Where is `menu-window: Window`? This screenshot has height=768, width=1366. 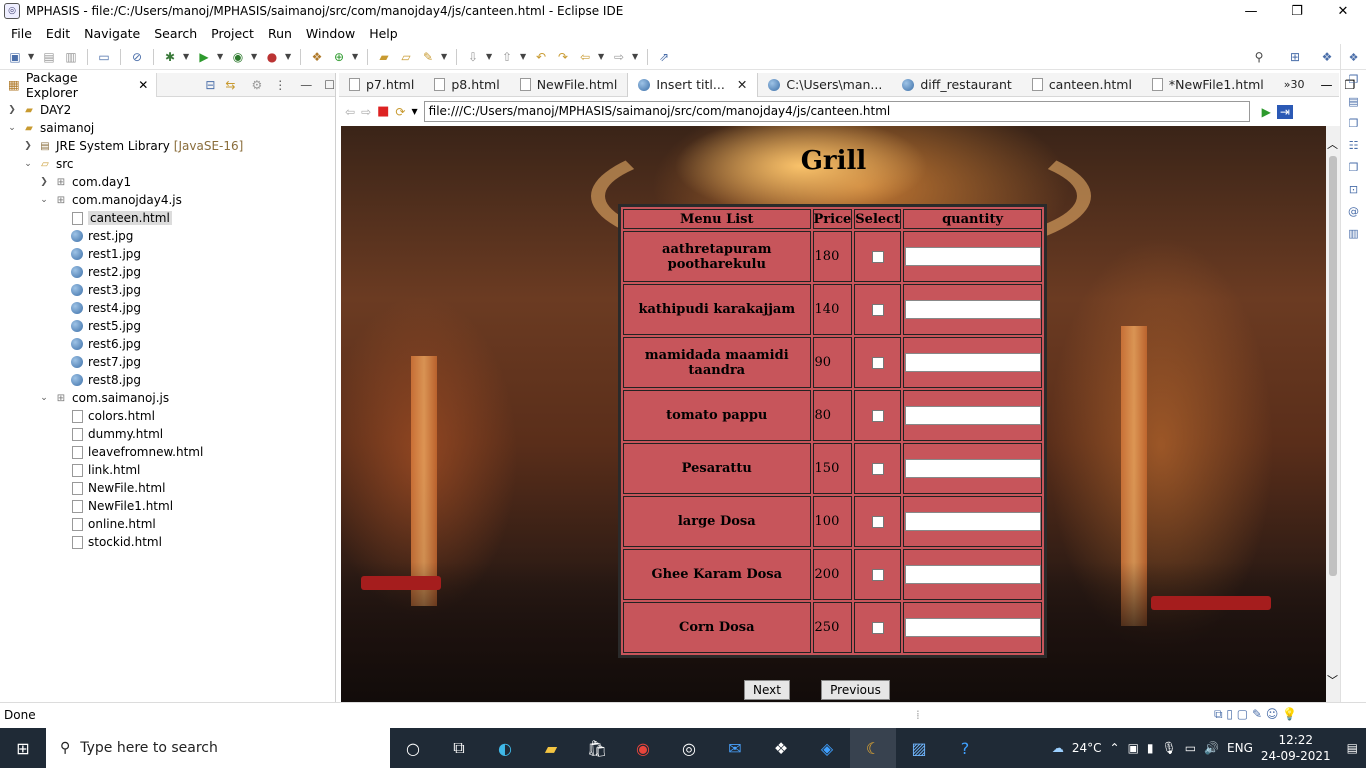
menu-window: Window is located at coordinates (330, 33).